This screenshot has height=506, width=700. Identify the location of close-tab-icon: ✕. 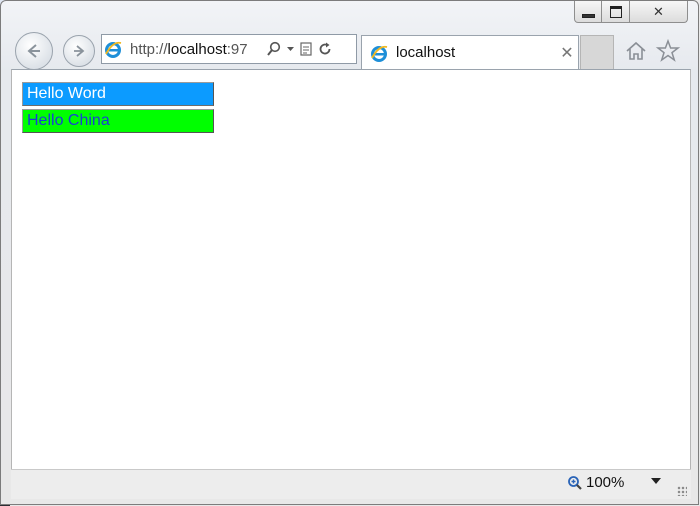
(567, 53).